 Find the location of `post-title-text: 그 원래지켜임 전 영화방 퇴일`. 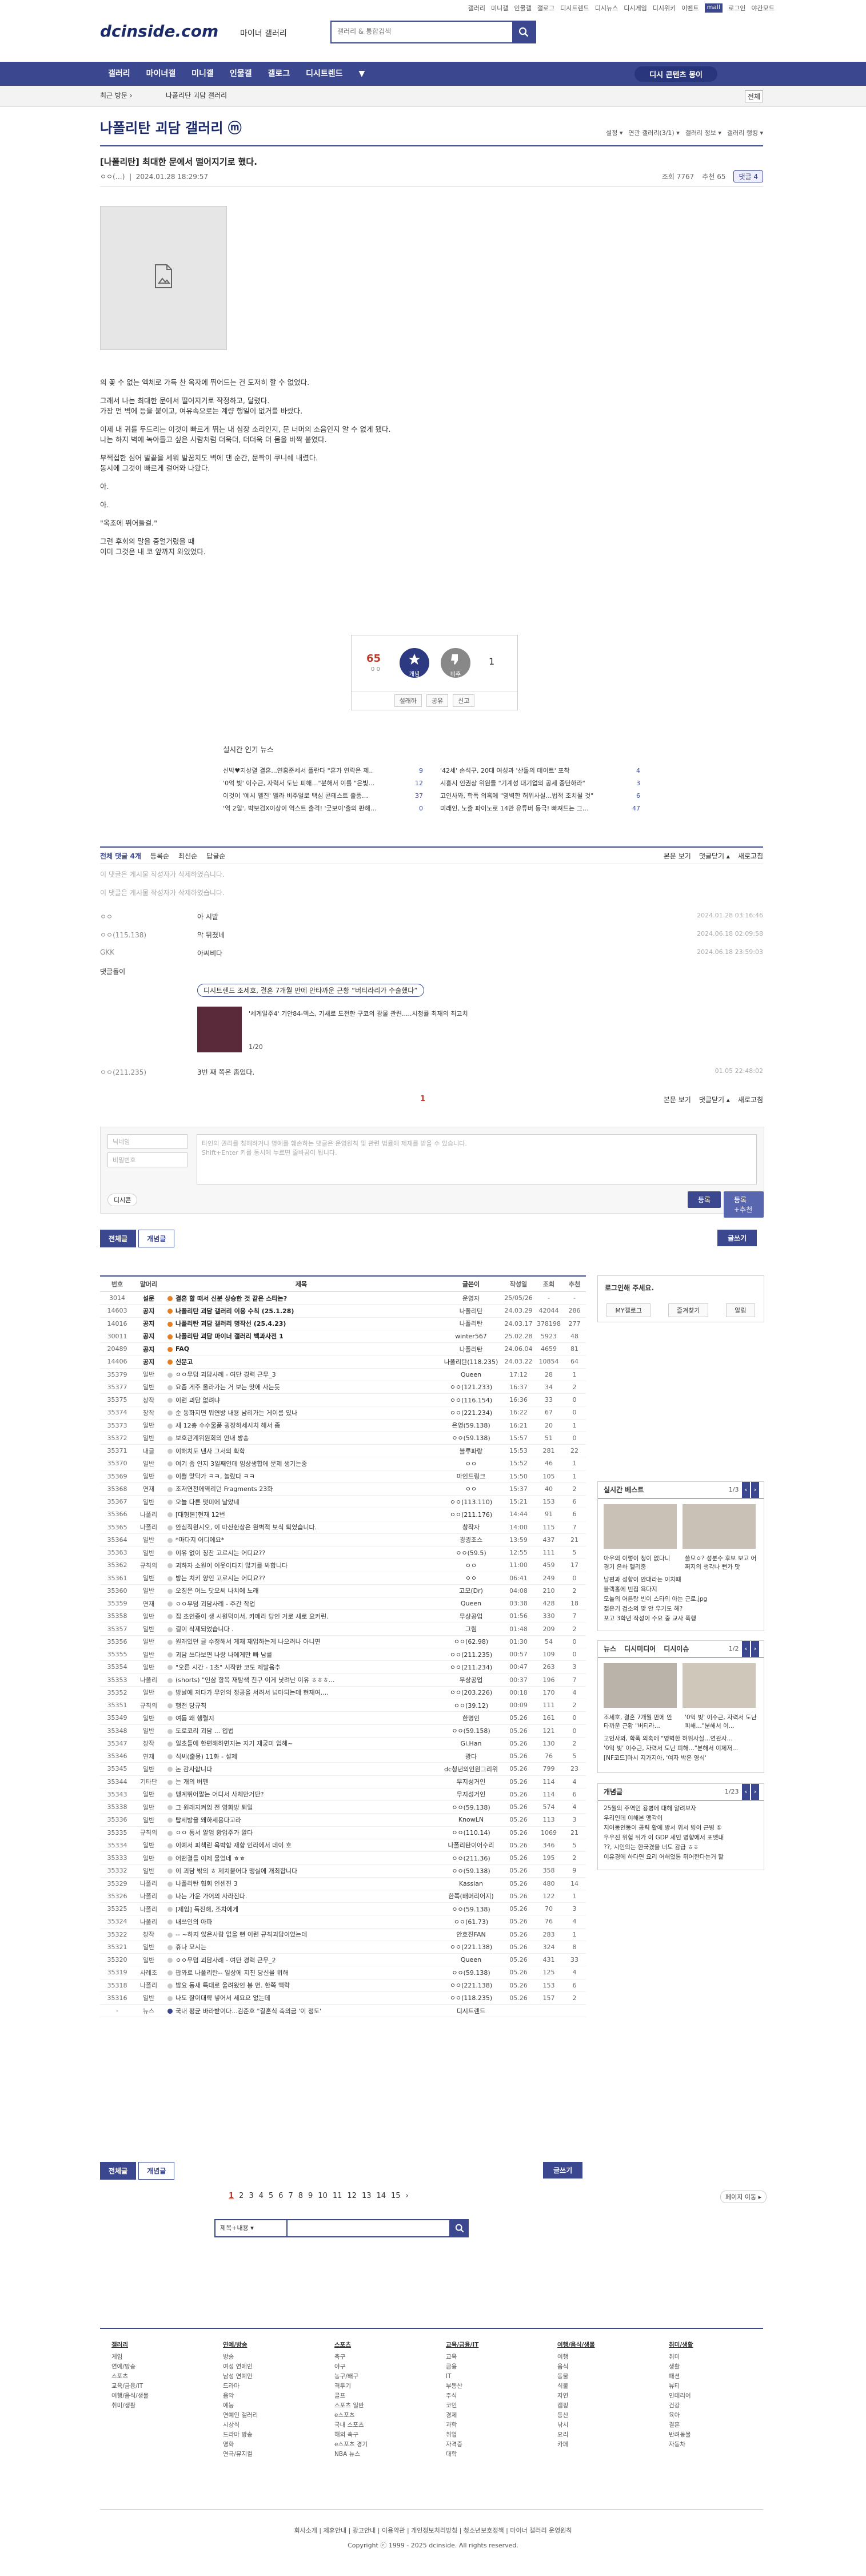

post-title-text: 그 원래지켜임 전 영화방 퇴일 is located at coordinates (214, 1808).